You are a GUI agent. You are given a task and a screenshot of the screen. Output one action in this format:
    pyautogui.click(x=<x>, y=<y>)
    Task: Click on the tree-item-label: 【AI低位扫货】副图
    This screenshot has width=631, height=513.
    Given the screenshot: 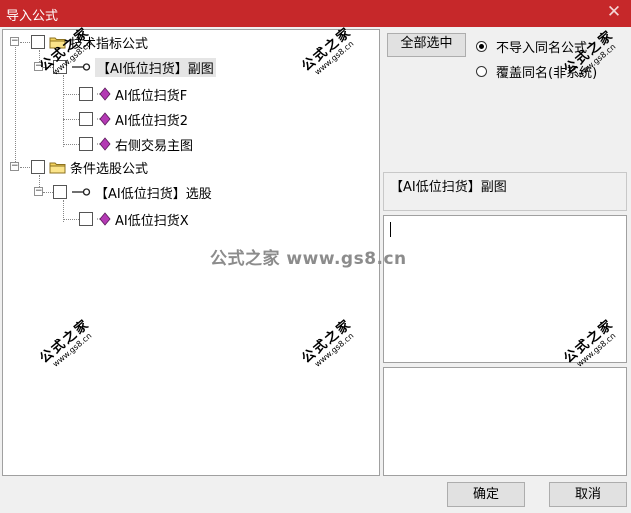 What is the action you would take?
    pyautogui.click(x=155, y=67)
    